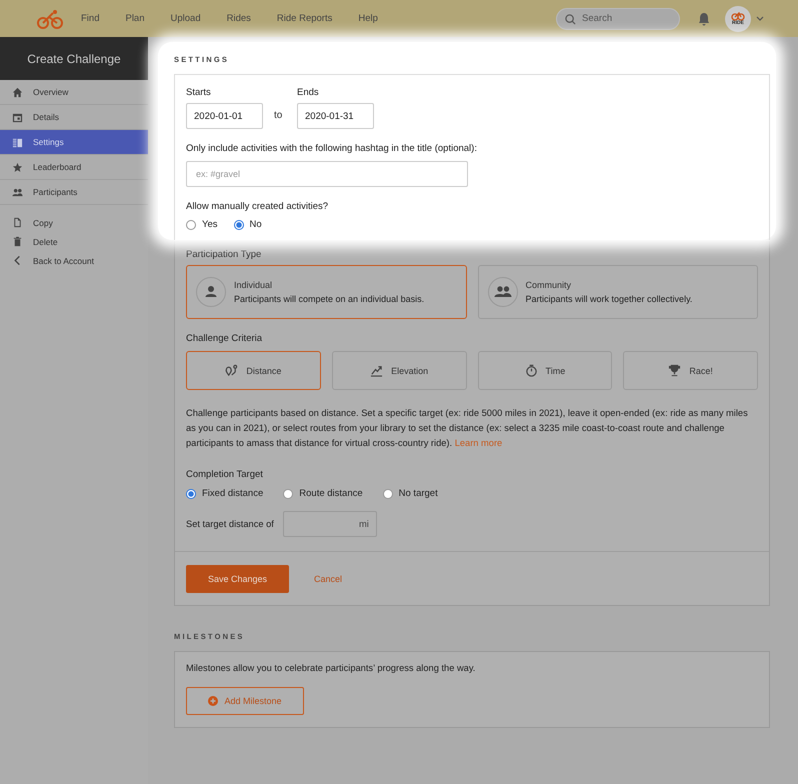 The height and width of the screenshot is (784, 798). Describe the element at coordinates (238, 18) in the screenshot. I see `nav-link: Rides` at that location.